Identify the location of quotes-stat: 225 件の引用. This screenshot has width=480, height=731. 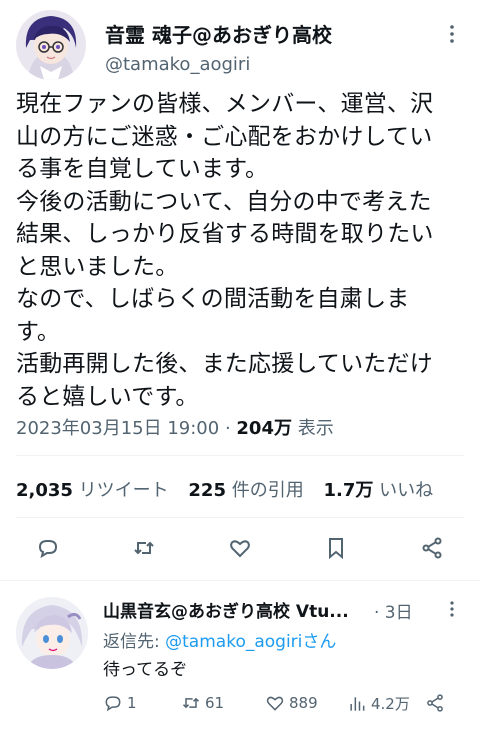
(245, 490).